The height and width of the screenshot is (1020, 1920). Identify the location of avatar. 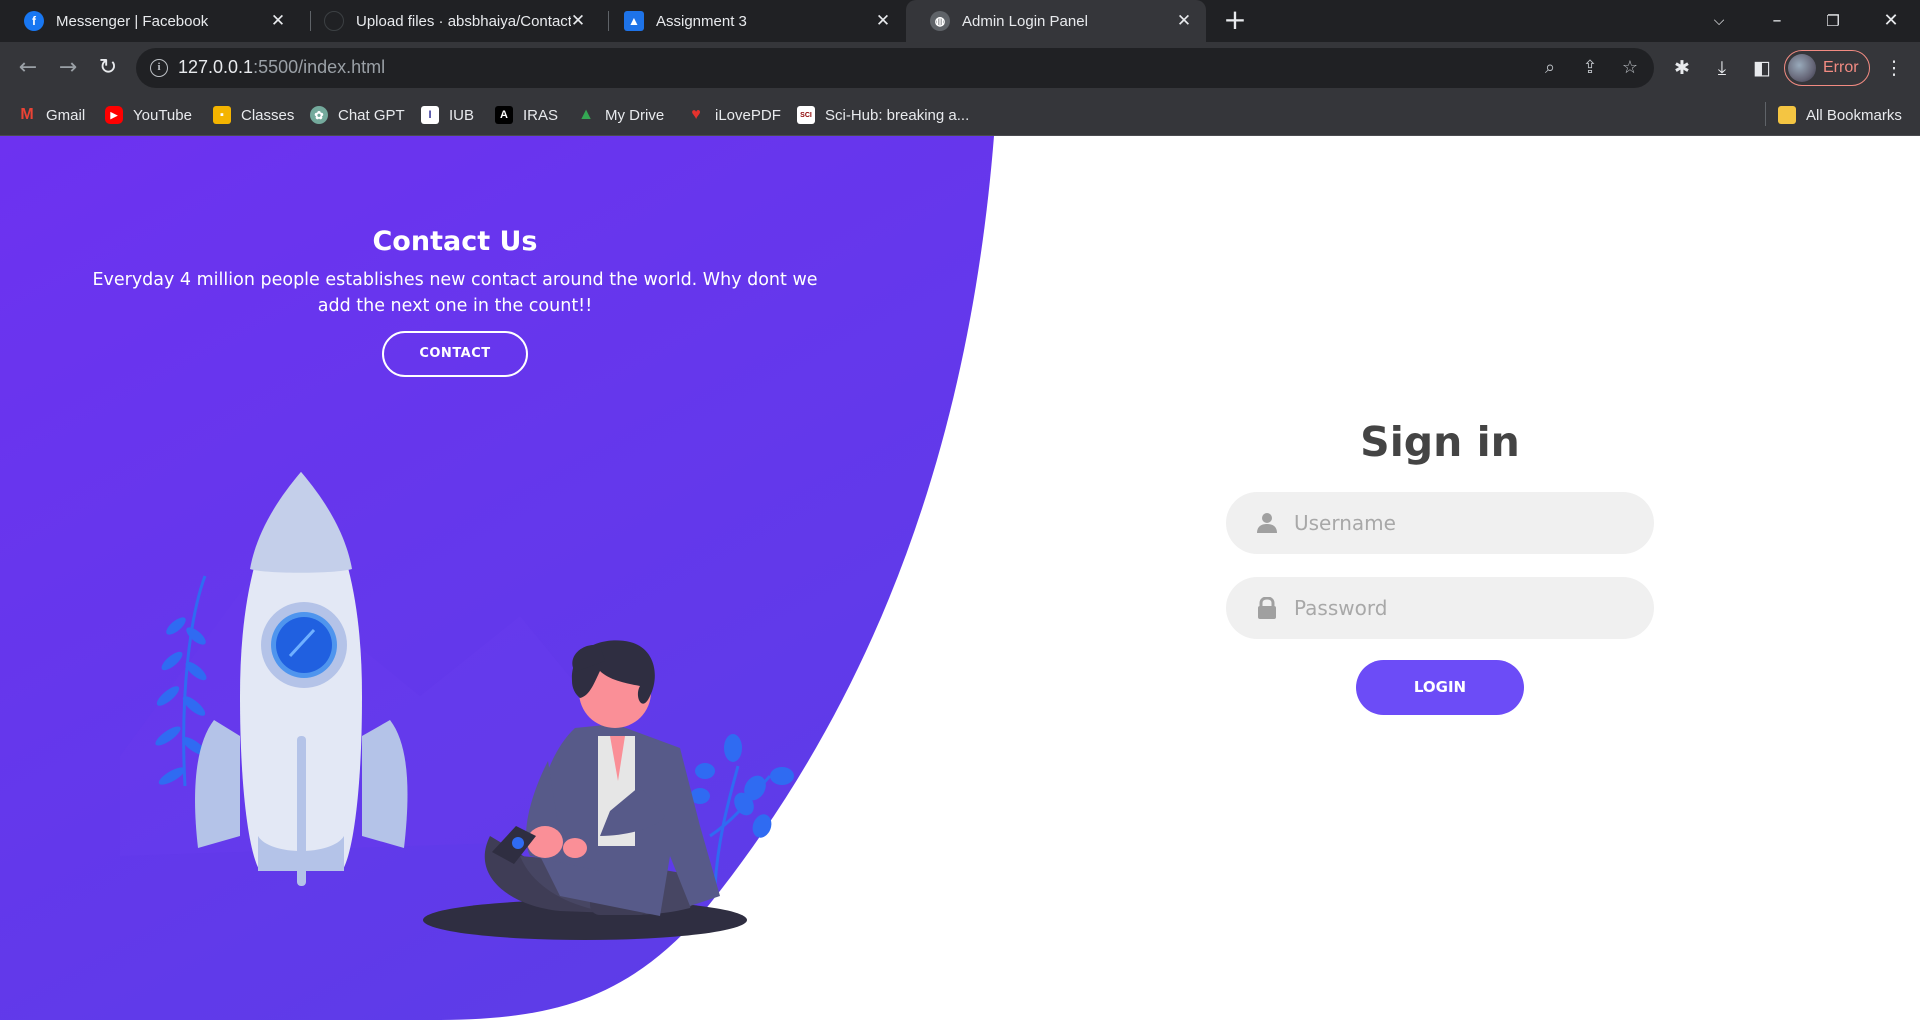
(1802, 68).